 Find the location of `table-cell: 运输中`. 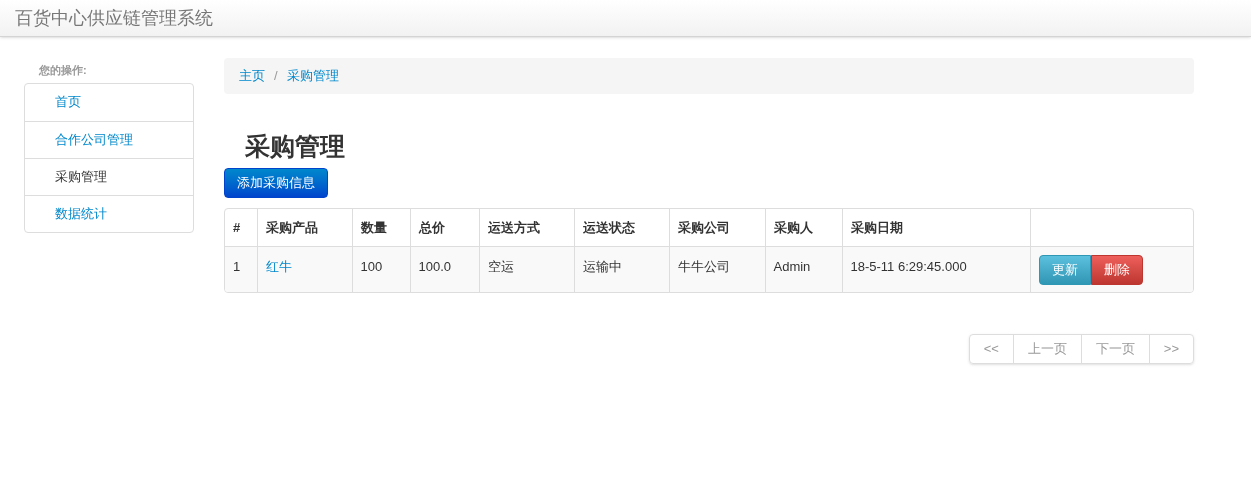

table-cell: 运输中 is located at coordinates (602, 266).